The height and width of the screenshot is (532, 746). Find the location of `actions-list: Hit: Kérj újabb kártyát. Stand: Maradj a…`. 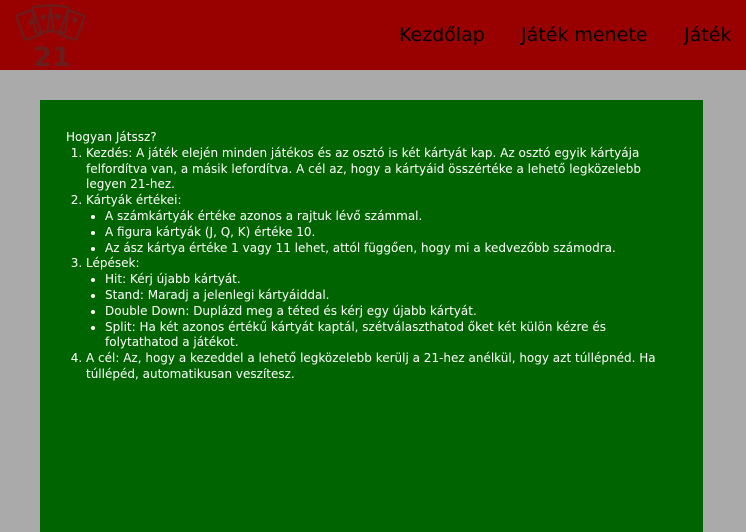

actions-list: Hit: Kérj újabb kártyát. Stand: Maradj a… is located at coordinates (381, 311).